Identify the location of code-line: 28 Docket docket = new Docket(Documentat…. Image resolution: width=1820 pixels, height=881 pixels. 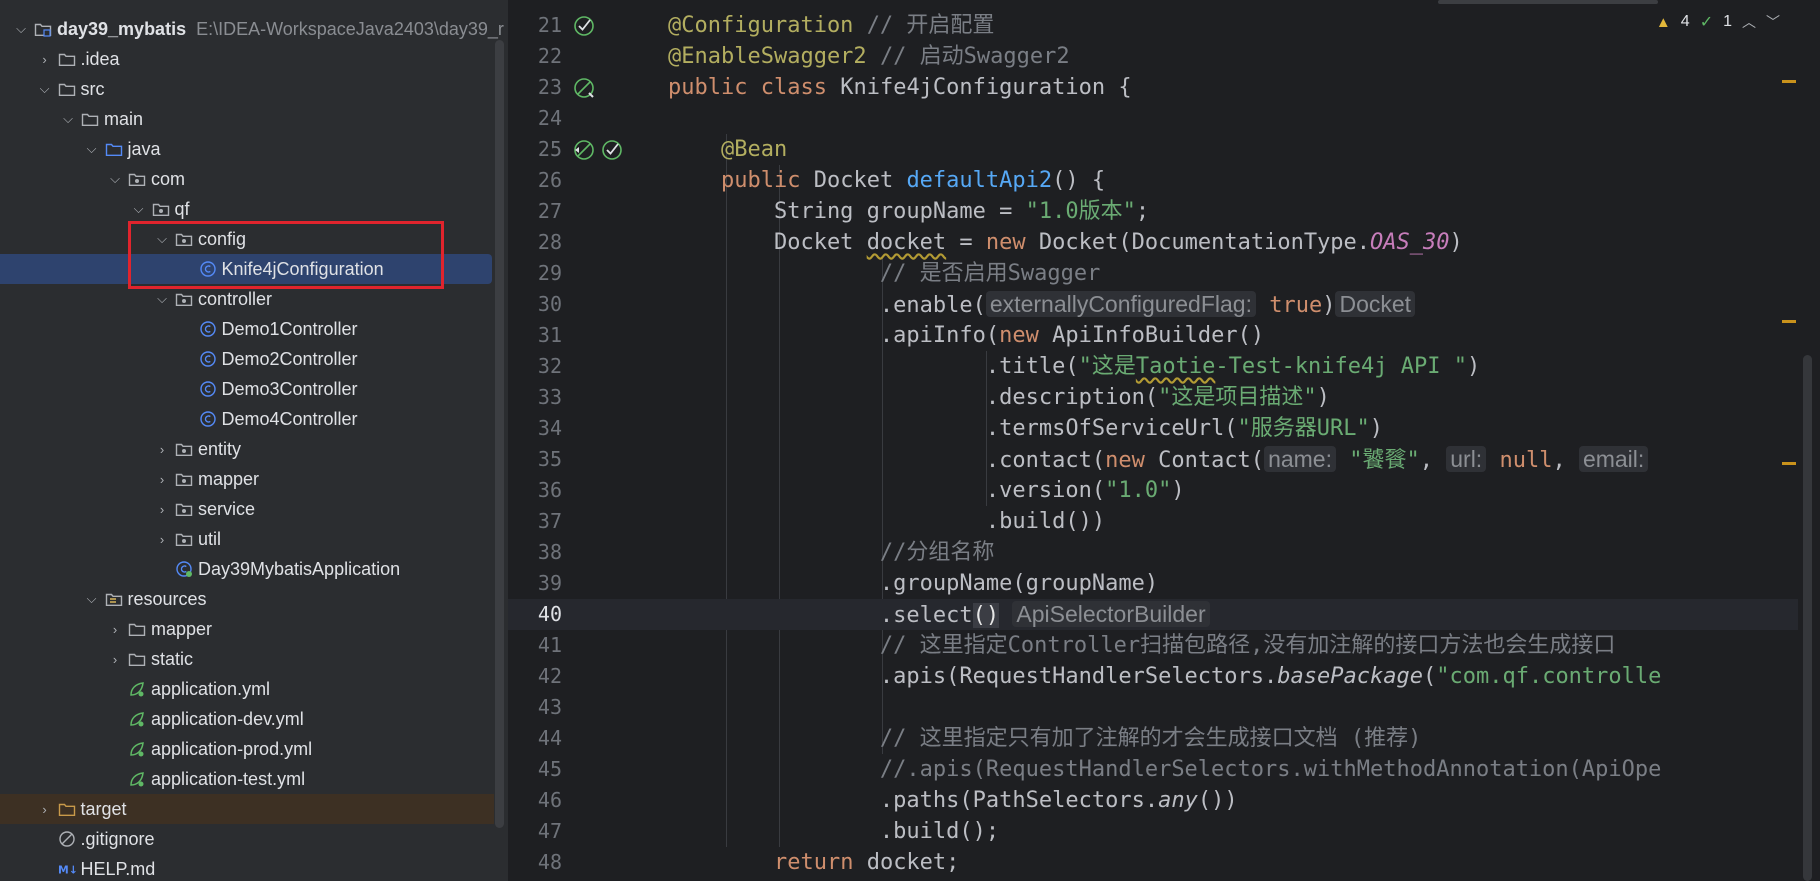
(1153, 242).